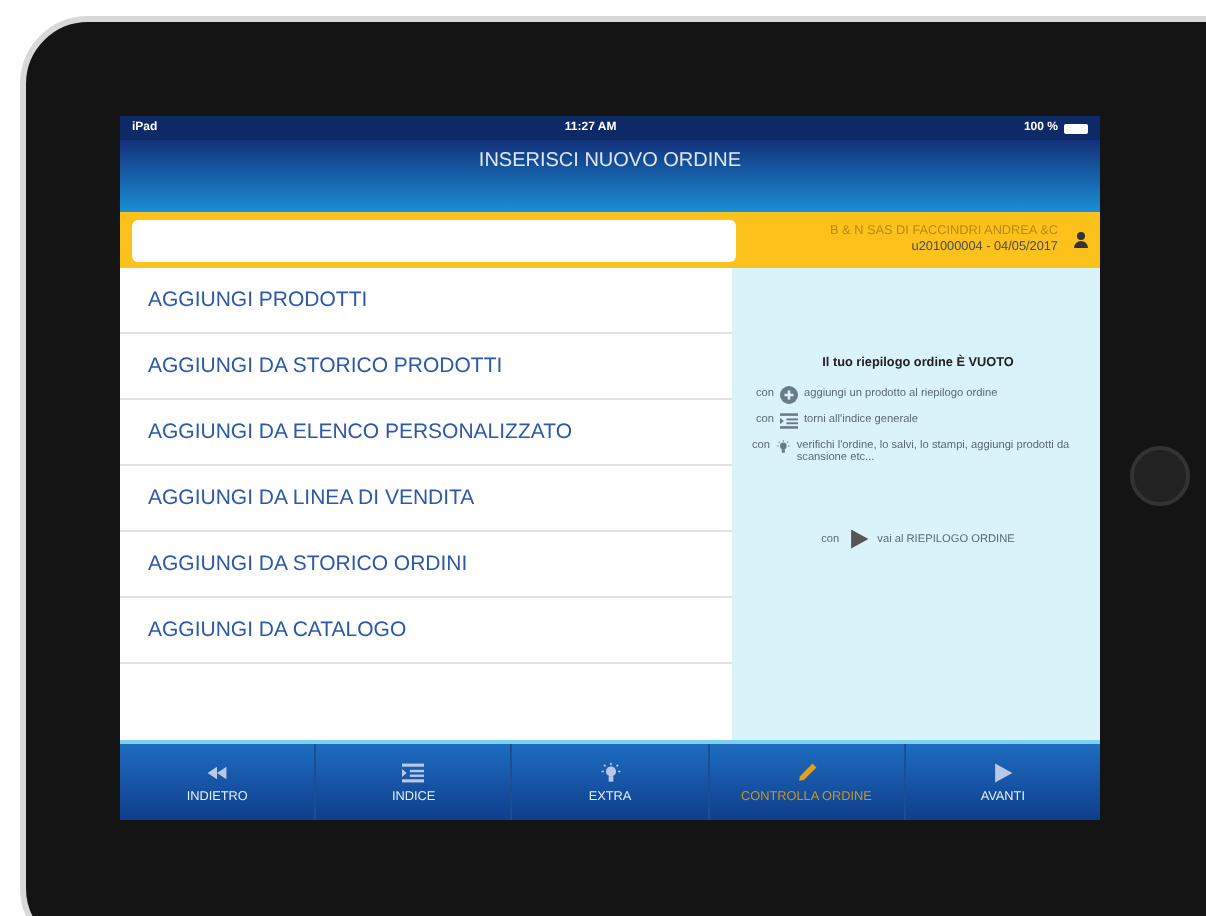 The width and height of the screenshot is (1206, 916). I want to click on screen-title: INSERISCI NUOVO ORDINE, so click(610, 163).